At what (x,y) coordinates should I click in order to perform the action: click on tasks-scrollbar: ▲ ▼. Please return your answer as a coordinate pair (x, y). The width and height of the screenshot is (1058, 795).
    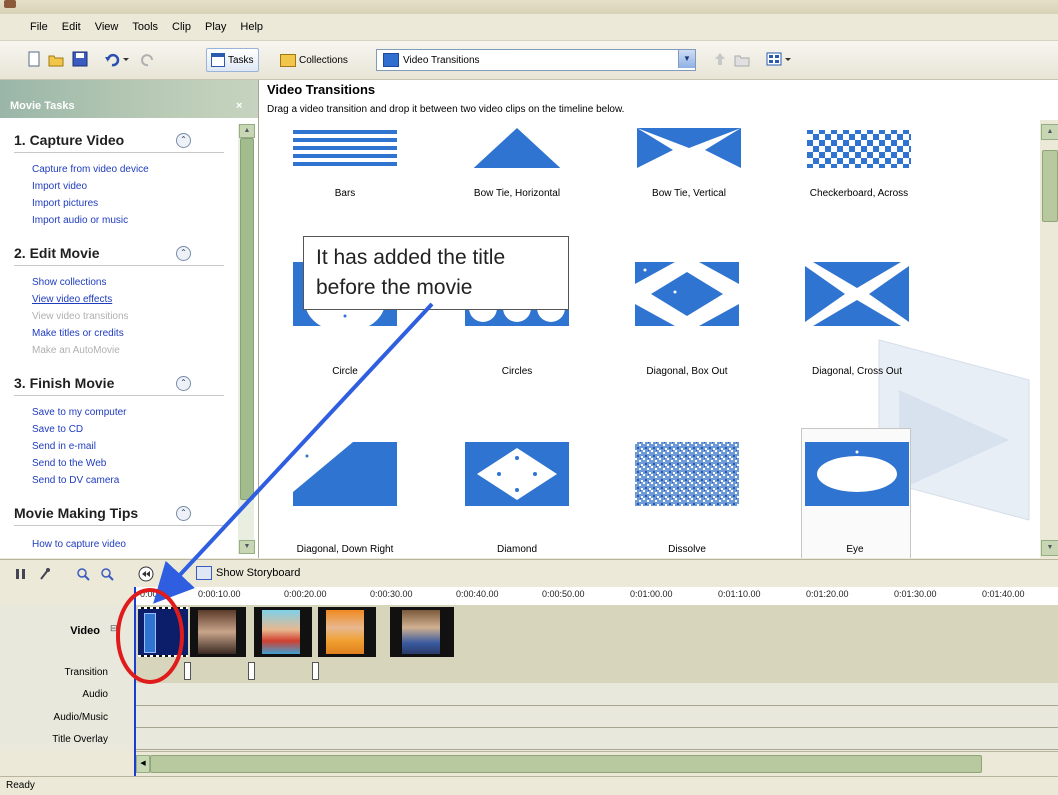
    Looking at the image, I should click on (246, 339).